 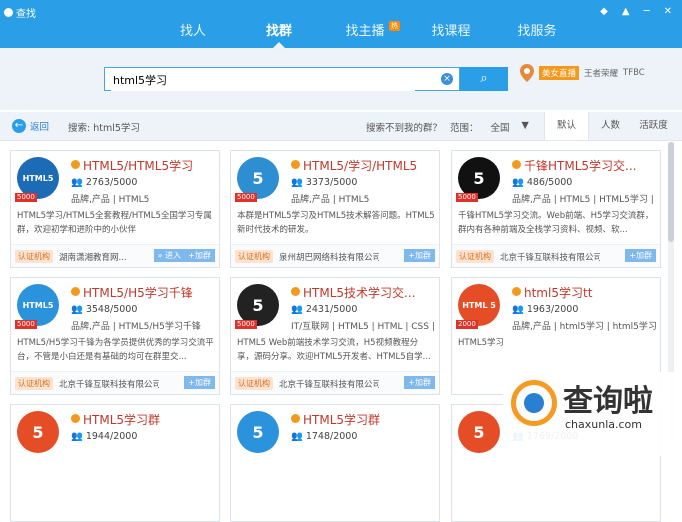 What do you see at coordinates (404, 127) in the screenshot?
I see `not-found-link: 搜索不到我的群？` at bounding box center [404, 127].